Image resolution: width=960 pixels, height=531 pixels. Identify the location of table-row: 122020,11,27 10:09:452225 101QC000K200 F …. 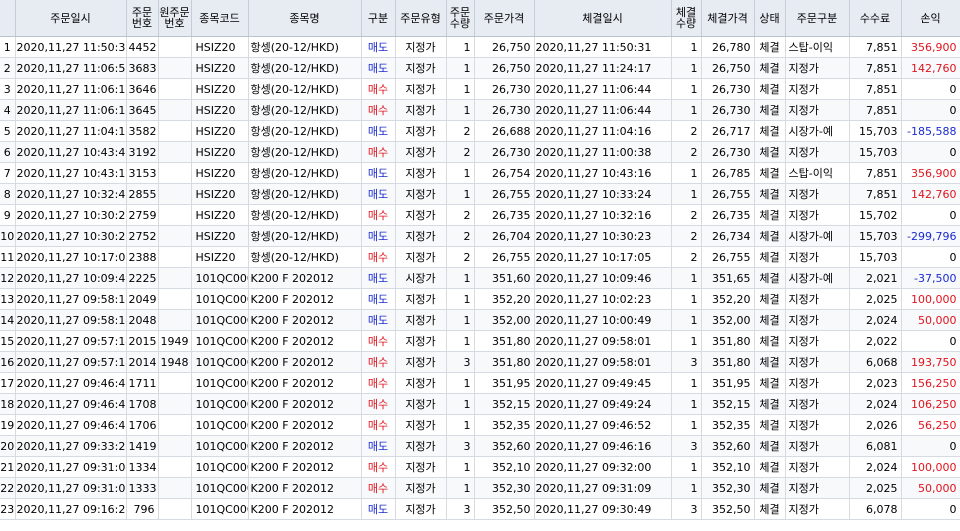
(480, 278).